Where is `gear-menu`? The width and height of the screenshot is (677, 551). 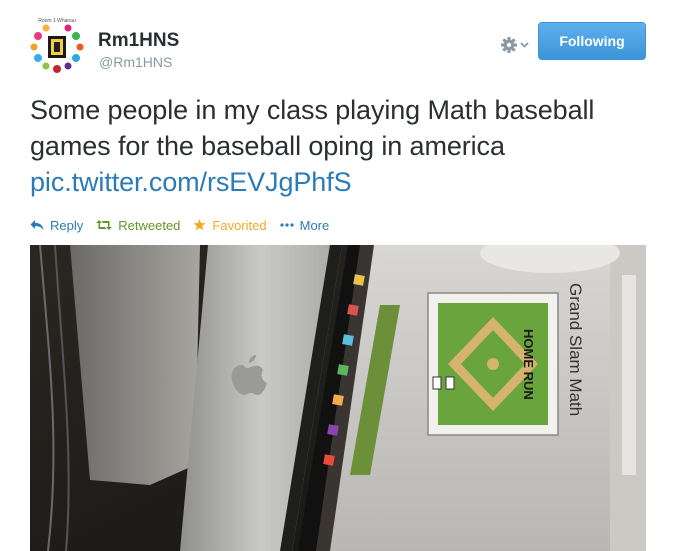 gear-menu is located at coordinates (517, 45).